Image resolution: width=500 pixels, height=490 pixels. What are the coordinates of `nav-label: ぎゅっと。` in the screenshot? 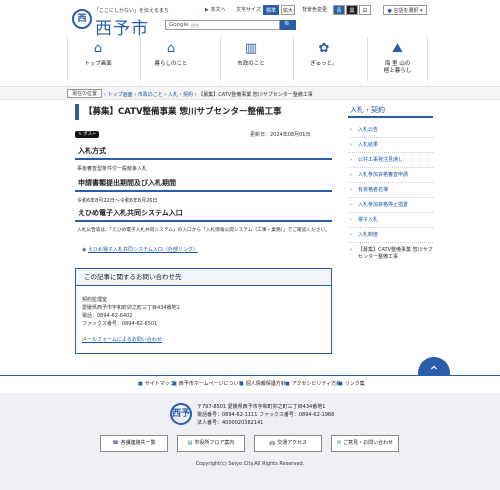 It's located at (324, 64).